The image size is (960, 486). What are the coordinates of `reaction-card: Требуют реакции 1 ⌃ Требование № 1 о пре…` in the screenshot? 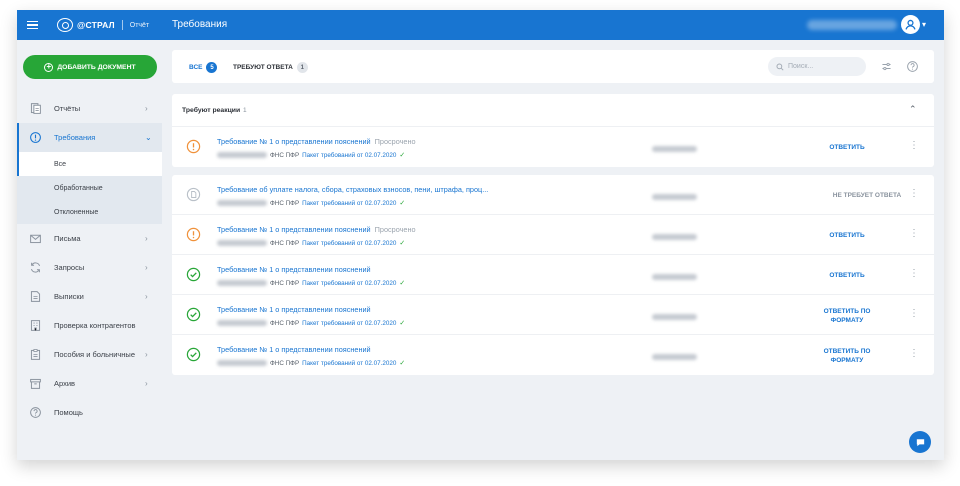 It's located at (553, 130).